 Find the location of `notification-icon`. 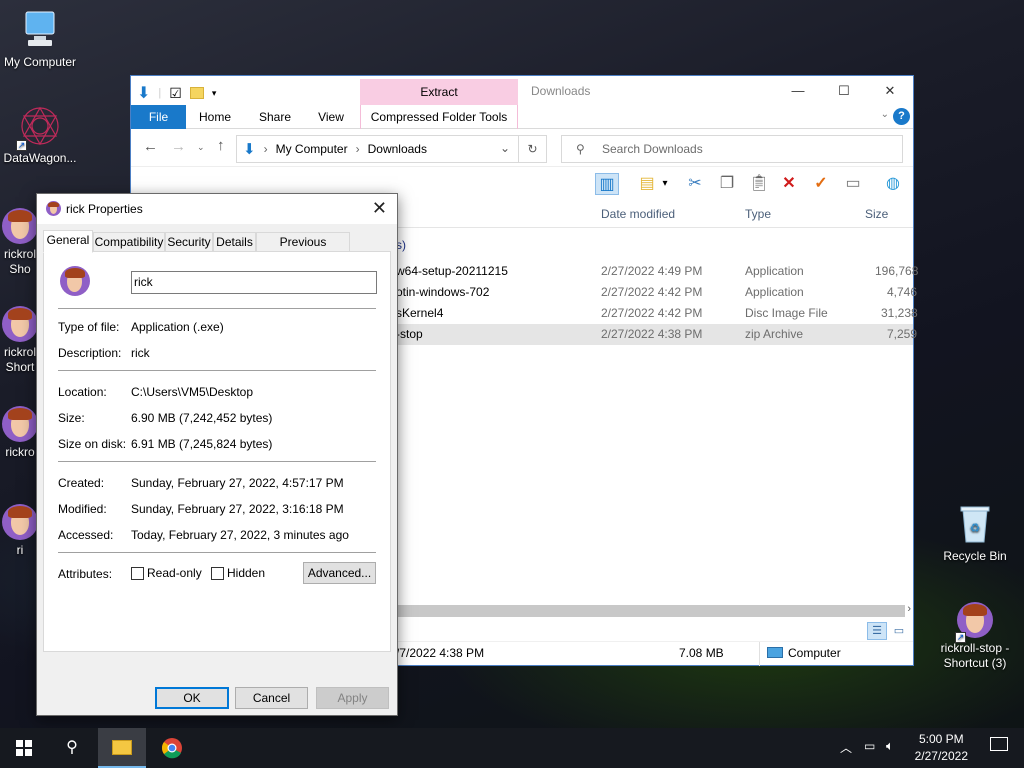

notification-icon is located at coordinates (999, 744).